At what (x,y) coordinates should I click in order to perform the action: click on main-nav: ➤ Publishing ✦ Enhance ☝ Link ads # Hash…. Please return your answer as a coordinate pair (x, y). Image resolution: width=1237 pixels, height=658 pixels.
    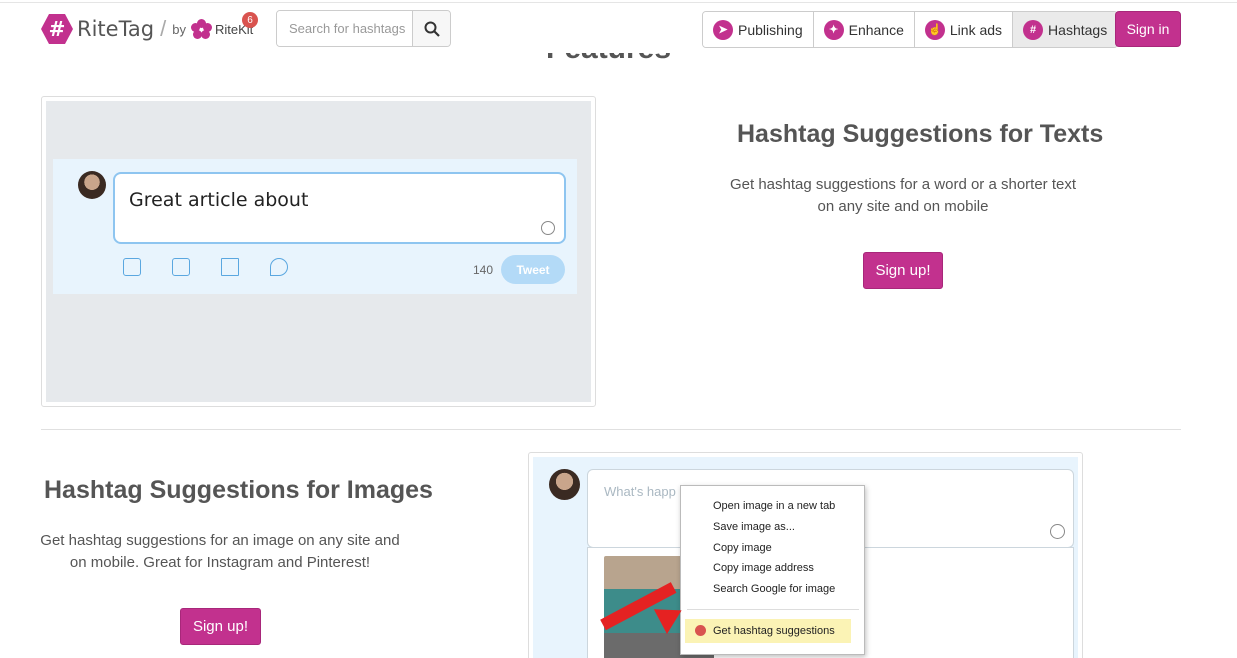
    Looking at the image, I should click on (910, 29).